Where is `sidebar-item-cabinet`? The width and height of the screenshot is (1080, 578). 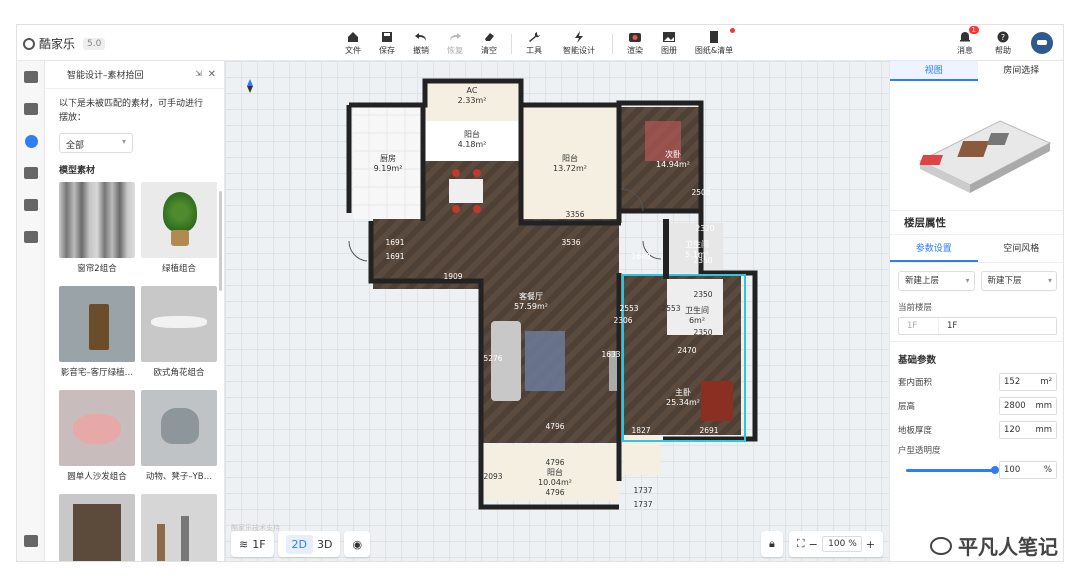 sidebar-item-cabinet is located at coordinates (31, 237).